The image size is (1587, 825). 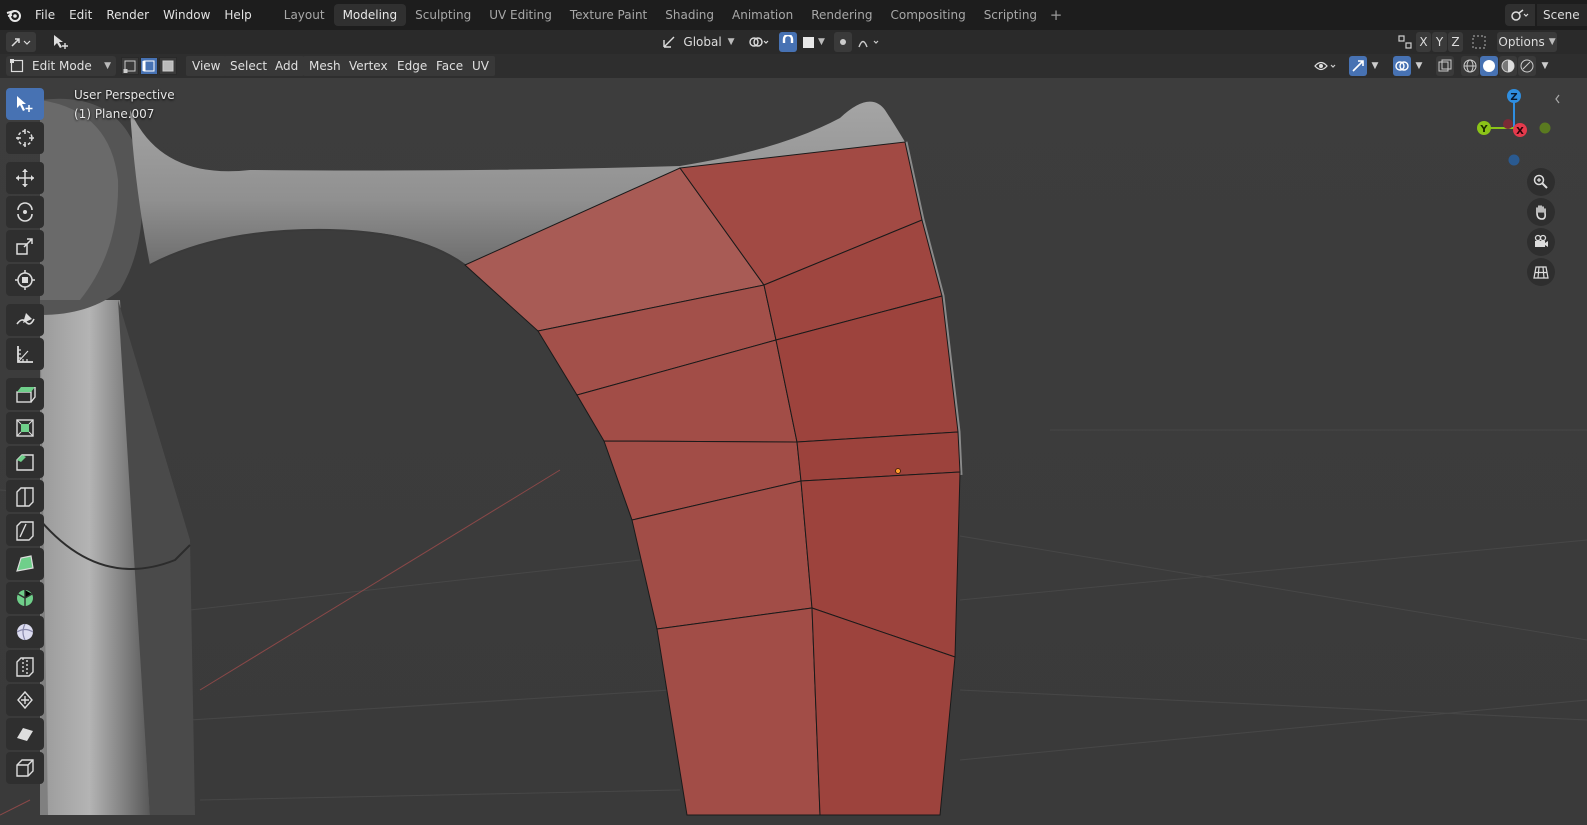 I want to click on tab-texture-paint: Texture Paint, so click(x=608, y=15).